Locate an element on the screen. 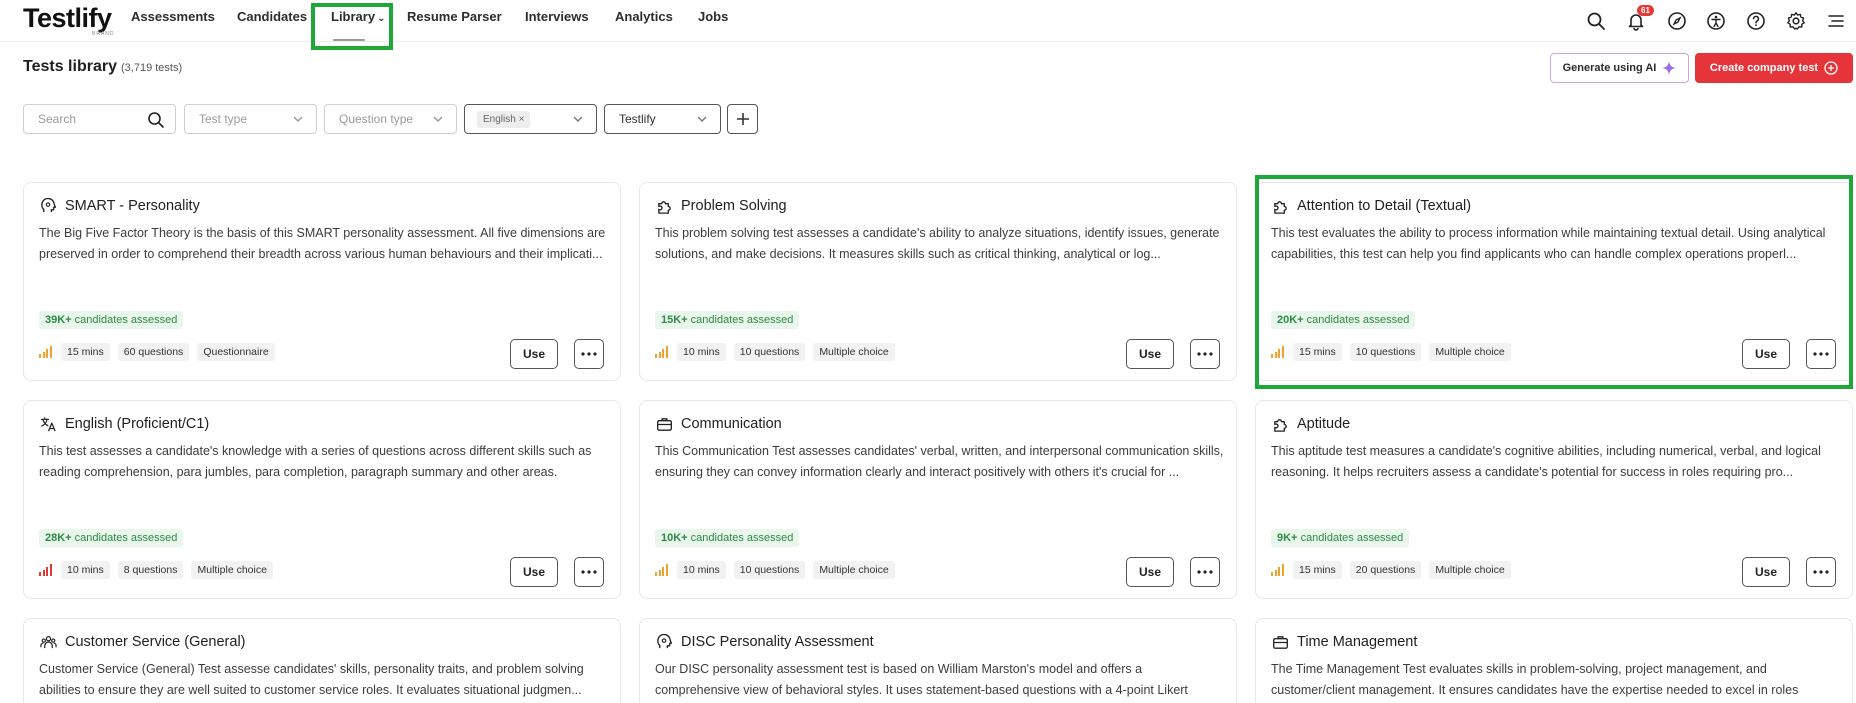 The height and width of the screenshot is (703, 1856). difficulty-bars-icon is located at coordinates (662, 352).